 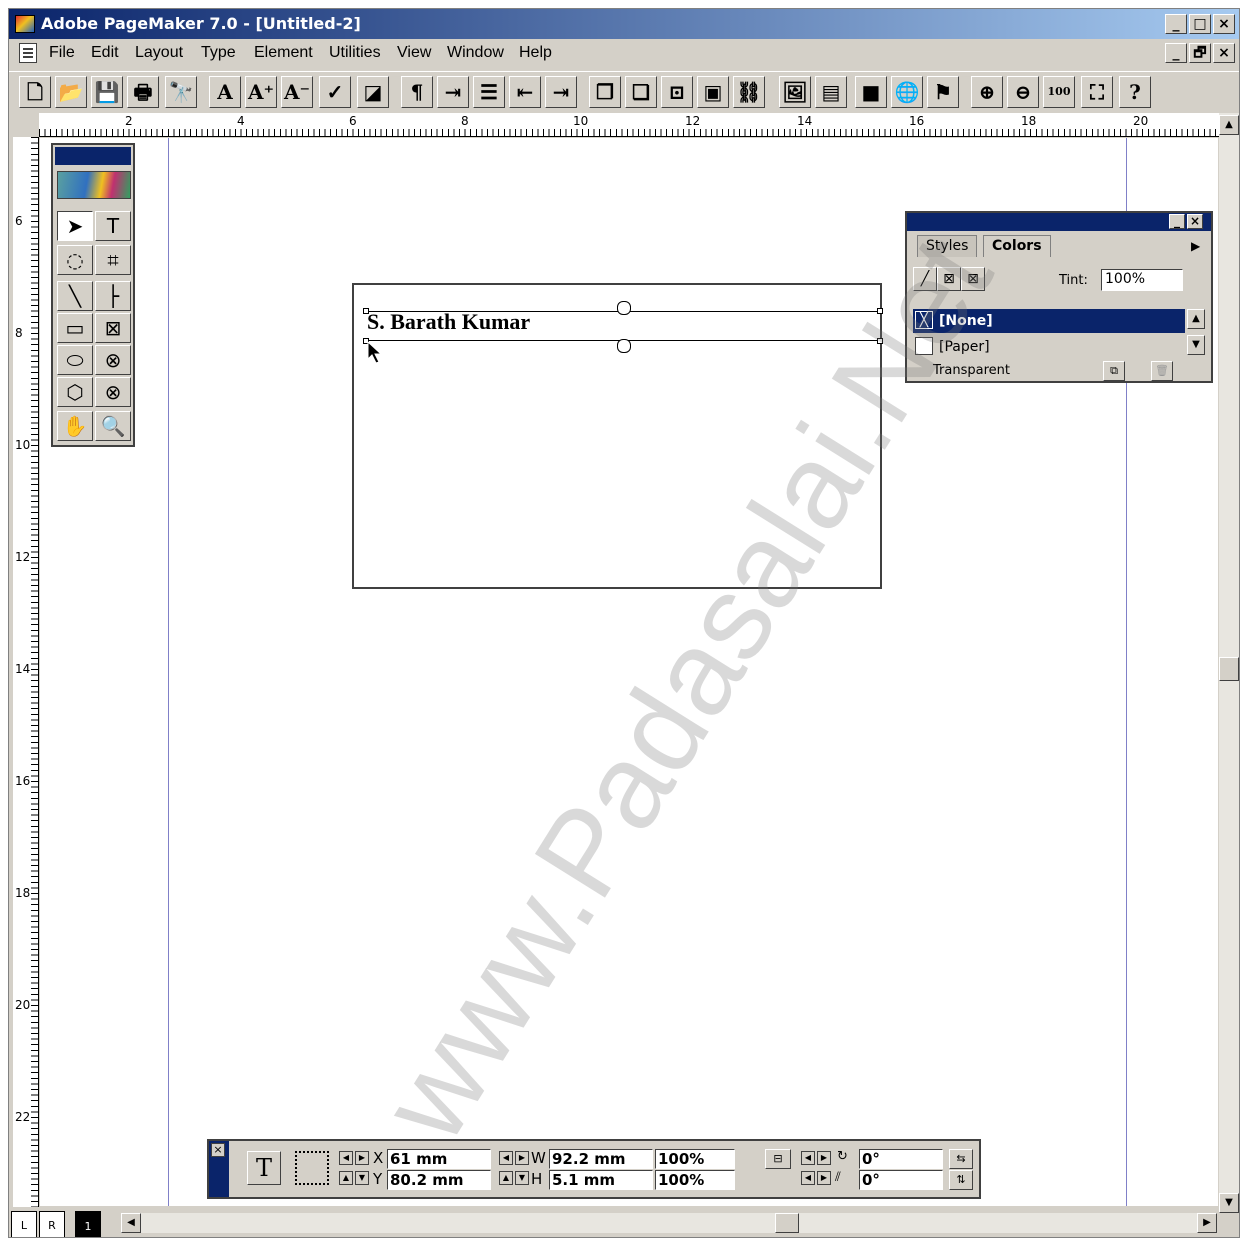 I want to click on tab-styles: Styles, so click(x=947, y=246).